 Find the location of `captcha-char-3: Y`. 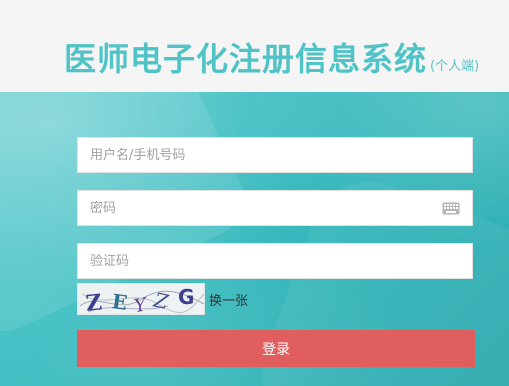

captcha-char-3: Y is located at coordinates (141, 304).